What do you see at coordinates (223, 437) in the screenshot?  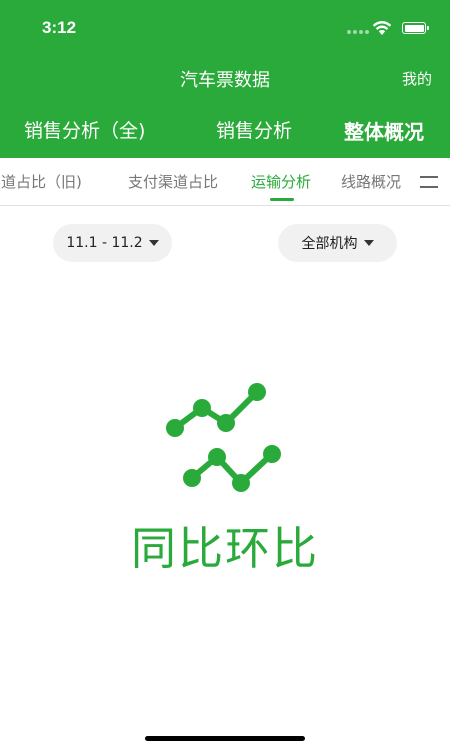 I see `trend-chart-icon` at bounding box center [223, 437].